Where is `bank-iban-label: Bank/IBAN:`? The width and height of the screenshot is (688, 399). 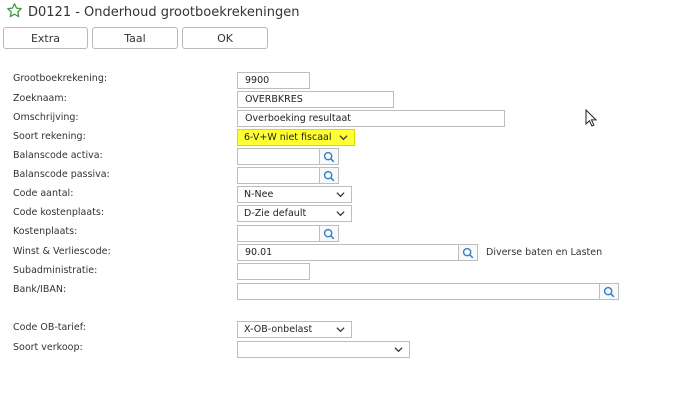
bank-iban-label: Bank/IBAN: is located at coordinates (40, 289).